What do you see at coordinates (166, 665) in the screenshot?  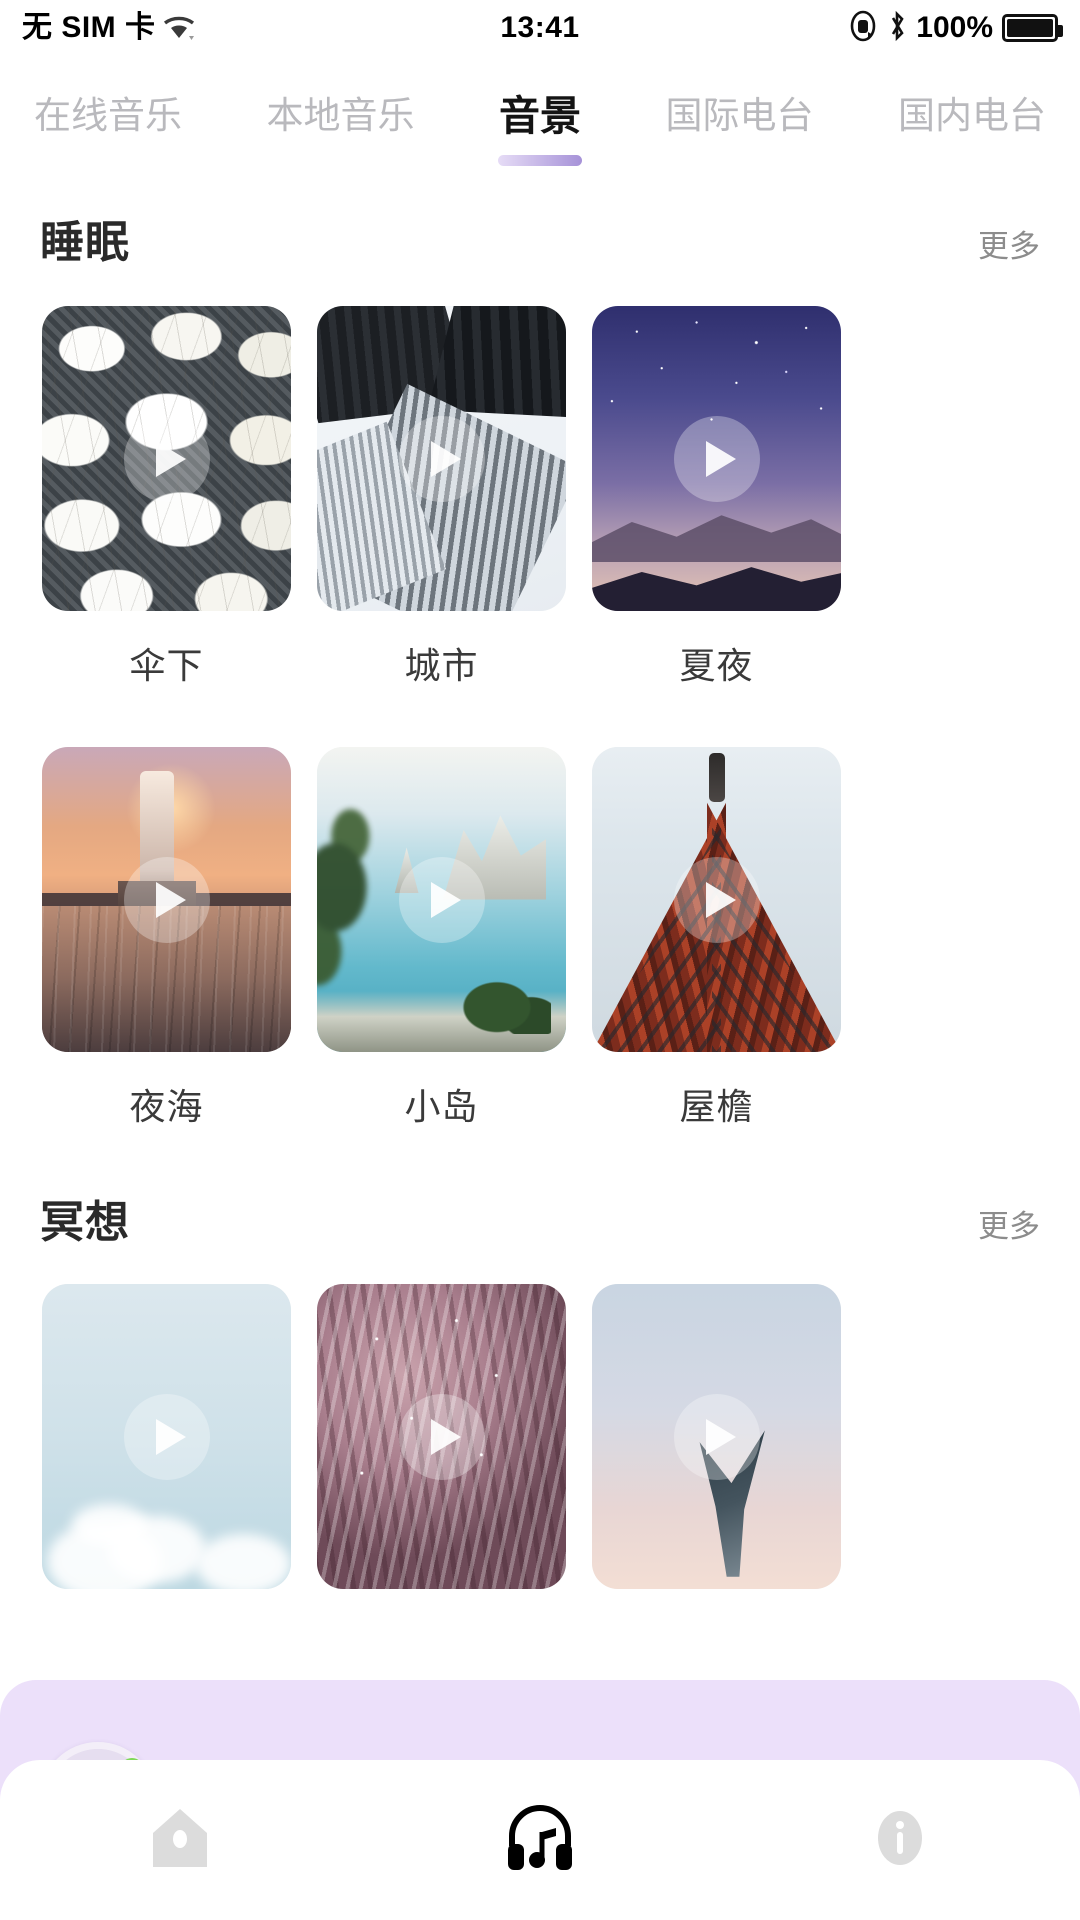 I see `card-label: 伞下` at bounding box center [166, 665].